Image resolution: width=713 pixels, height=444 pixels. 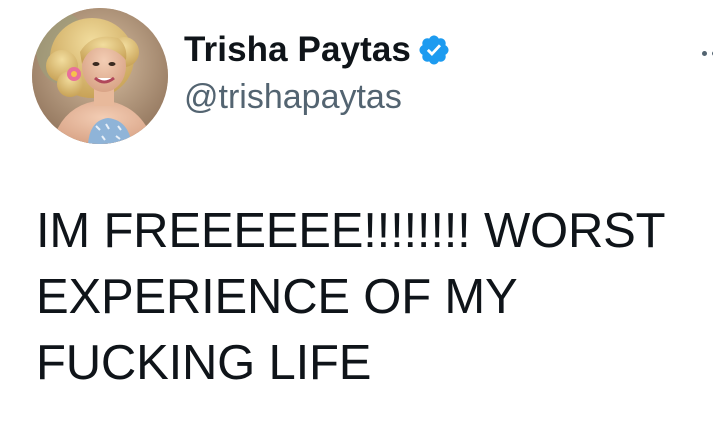 I want to click on avatar, so click(x=100, y=76).